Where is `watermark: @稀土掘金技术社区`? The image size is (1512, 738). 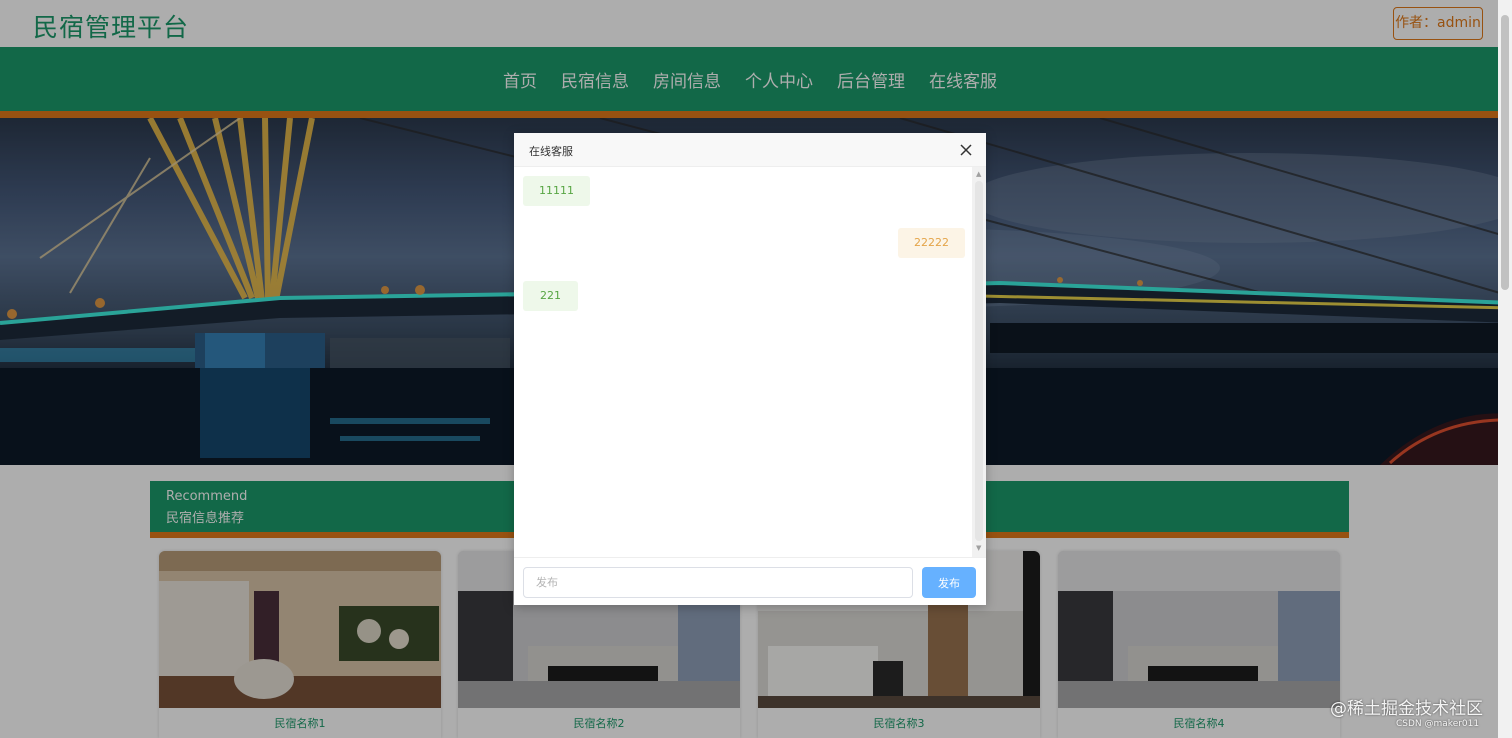 watermark: @稀土掘金技术社区 is located at coordinates (1406, 709).